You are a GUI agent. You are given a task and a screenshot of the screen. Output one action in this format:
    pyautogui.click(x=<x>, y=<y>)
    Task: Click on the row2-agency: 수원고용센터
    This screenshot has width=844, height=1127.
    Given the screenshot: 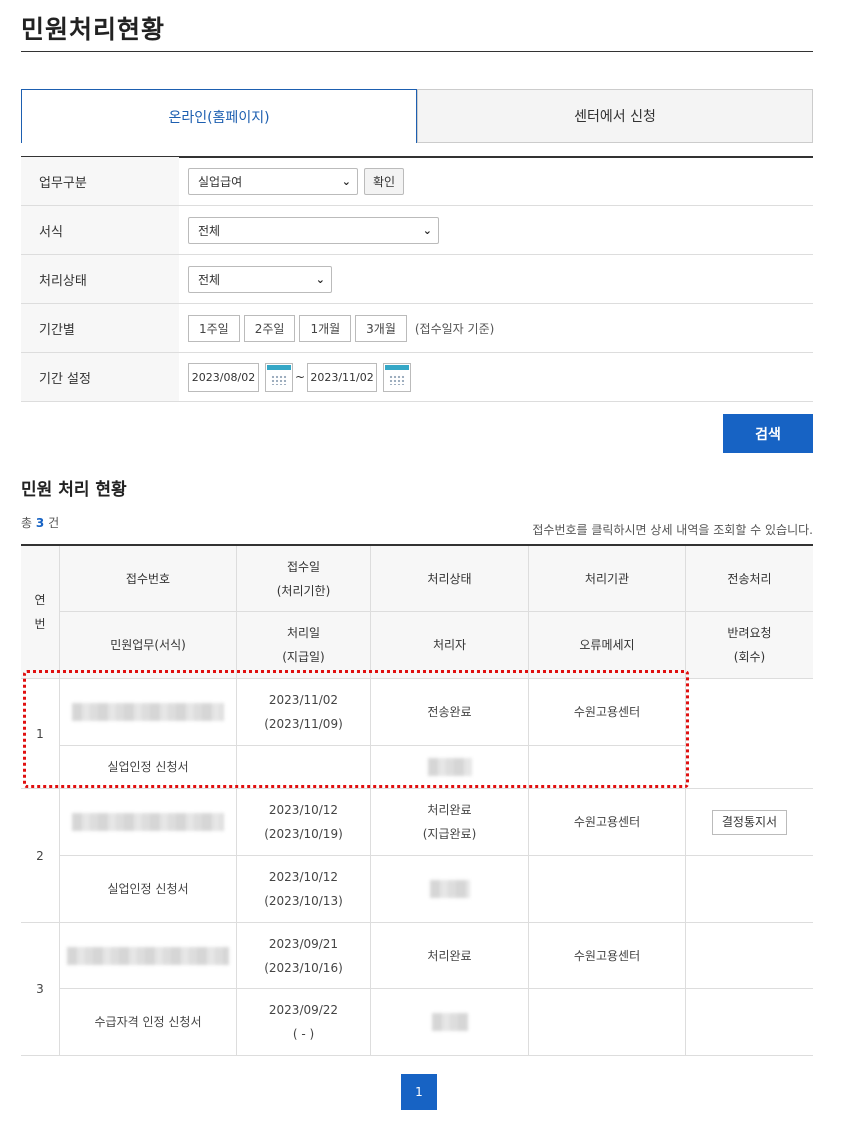 What is the action you would take?
    pyautogui.click(x=607, y=822)
    